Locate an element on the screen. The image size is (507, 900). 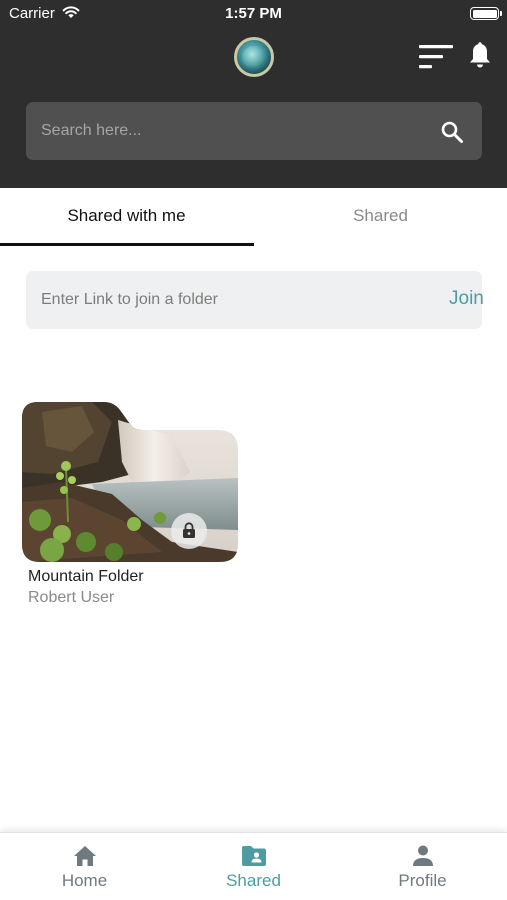
search-input is located at coordinates (226, 131).